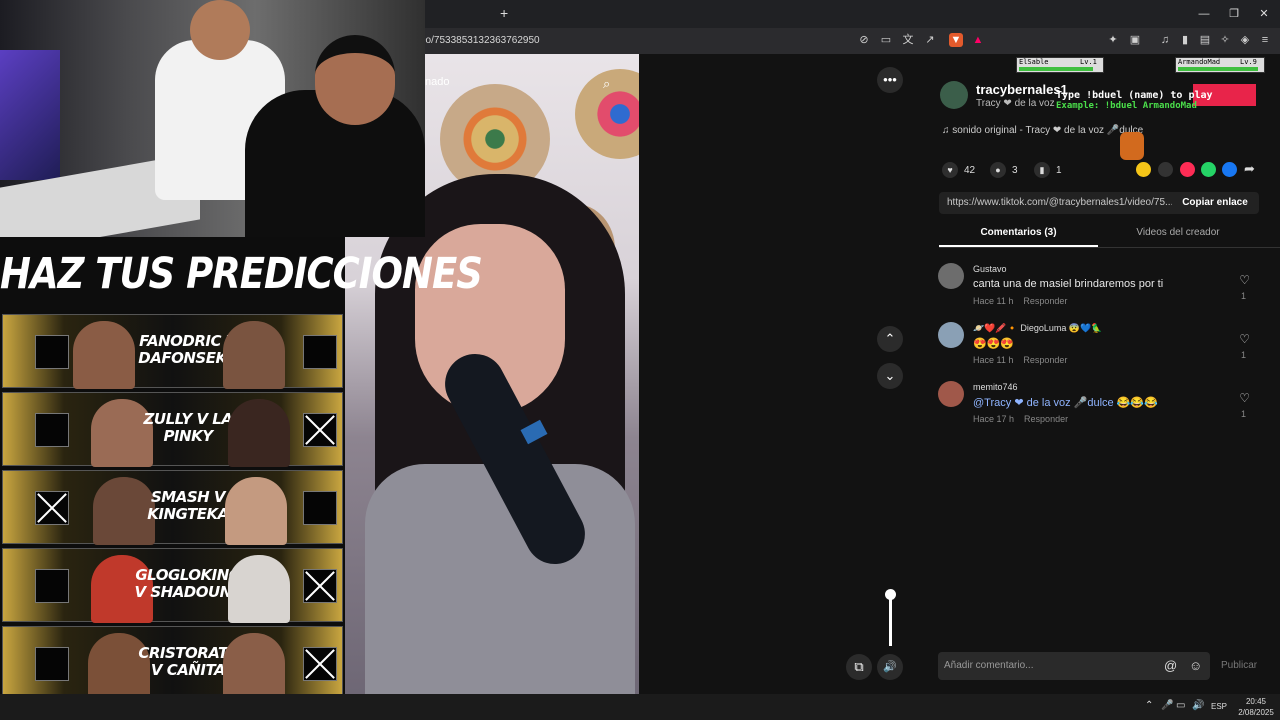 This screenshot has width=1280, height=720. I want to click on music-icon: ♫, so click(1165, 40).